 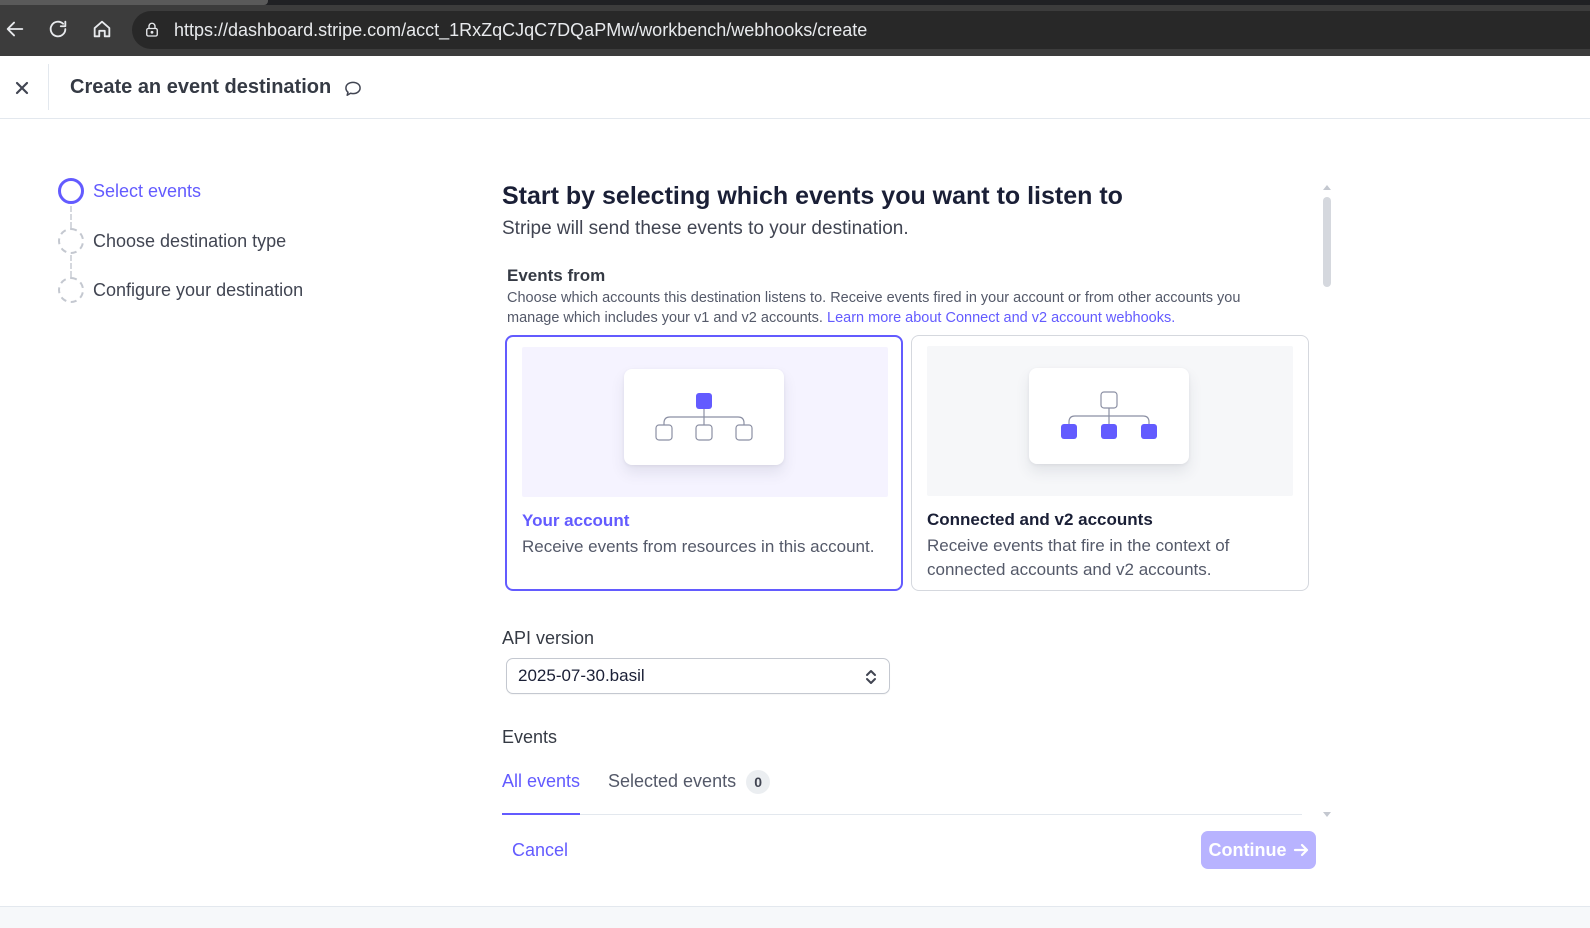 I want to click on step-choose-destination-type: Choose destination type, so click(x=172, y=241).